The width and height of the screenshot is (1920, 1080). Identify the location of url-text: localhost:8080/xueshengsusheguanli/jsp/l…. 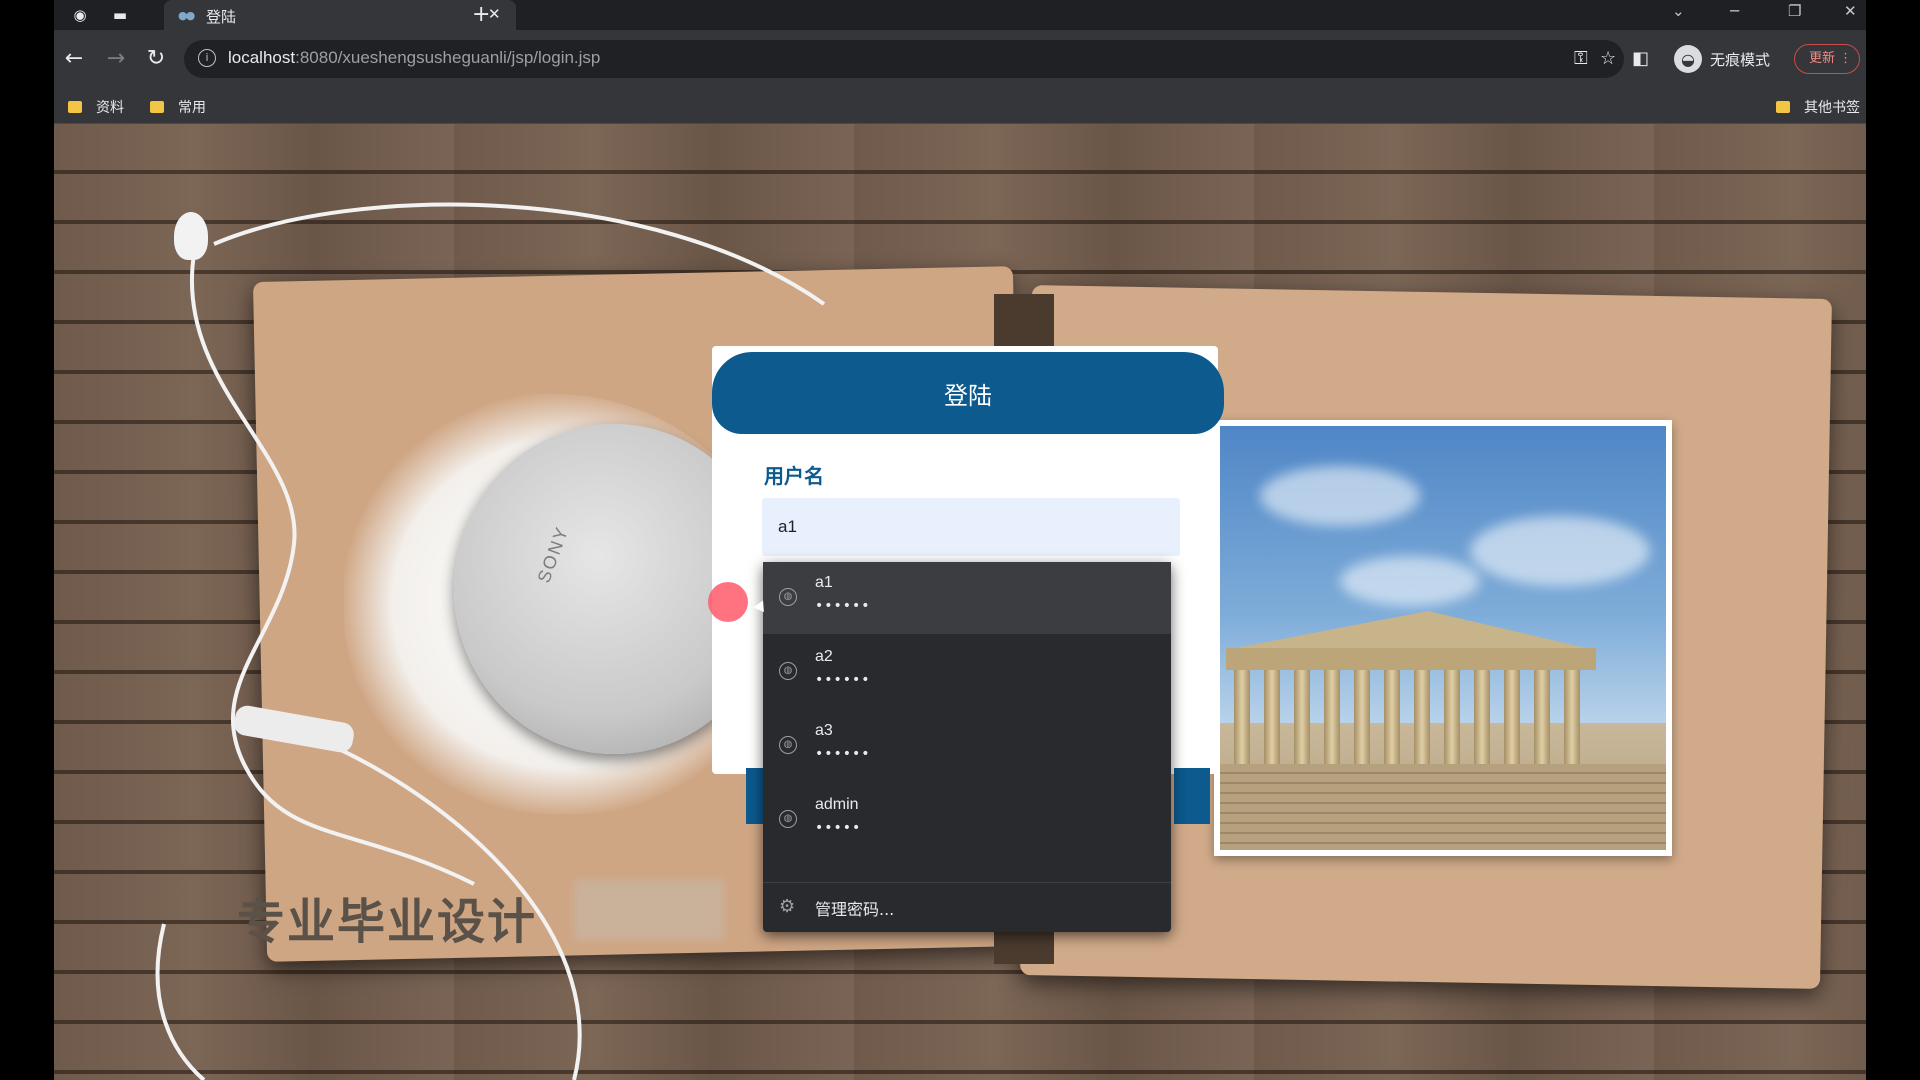
(414, 58).